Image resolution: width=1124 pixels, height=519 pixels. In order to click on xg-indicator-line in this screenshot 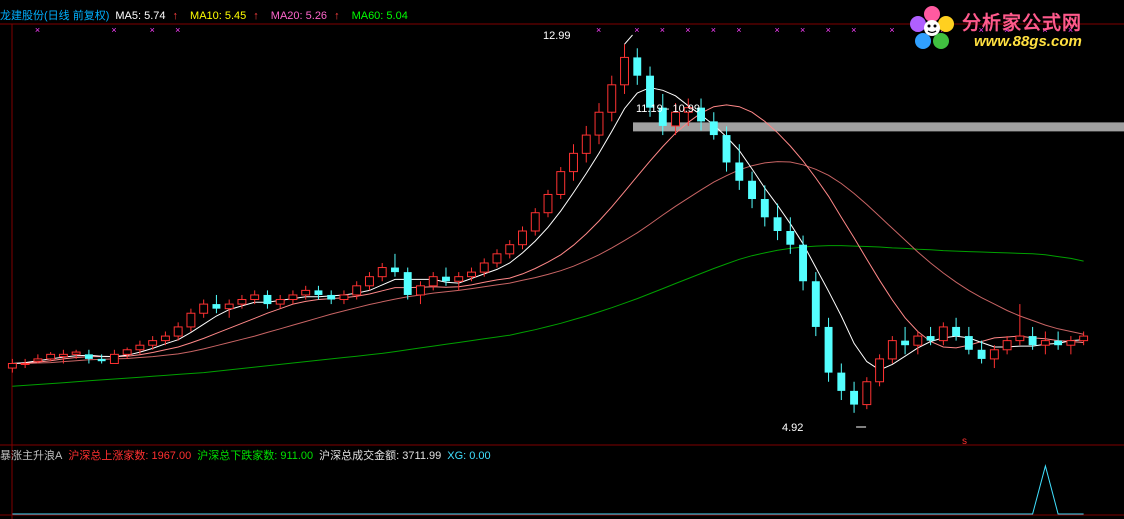, I will do `click(548, 489)`.